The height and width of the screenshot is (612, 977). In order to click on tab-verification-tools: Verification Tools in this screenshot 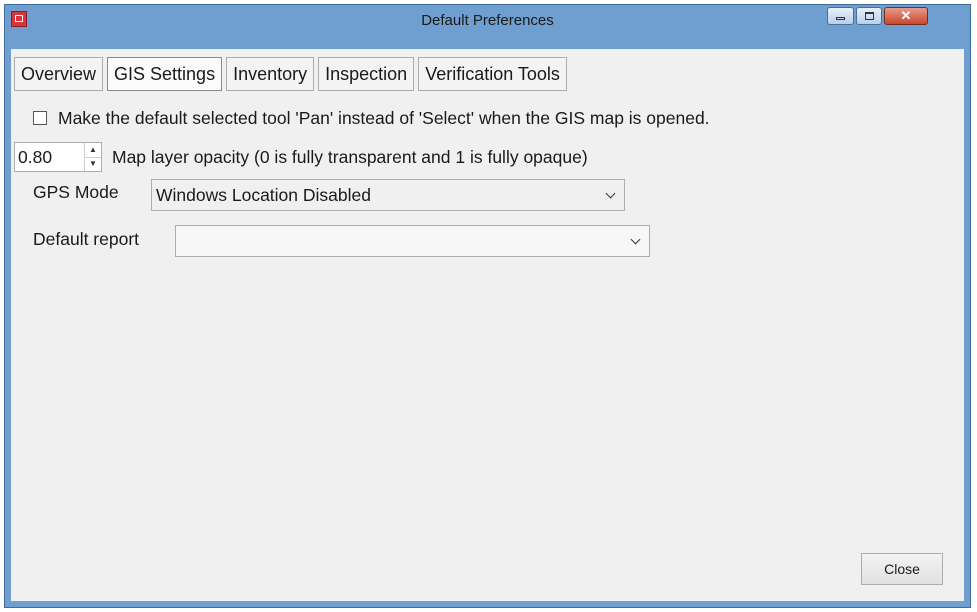, I will do `click(492, 74)`.